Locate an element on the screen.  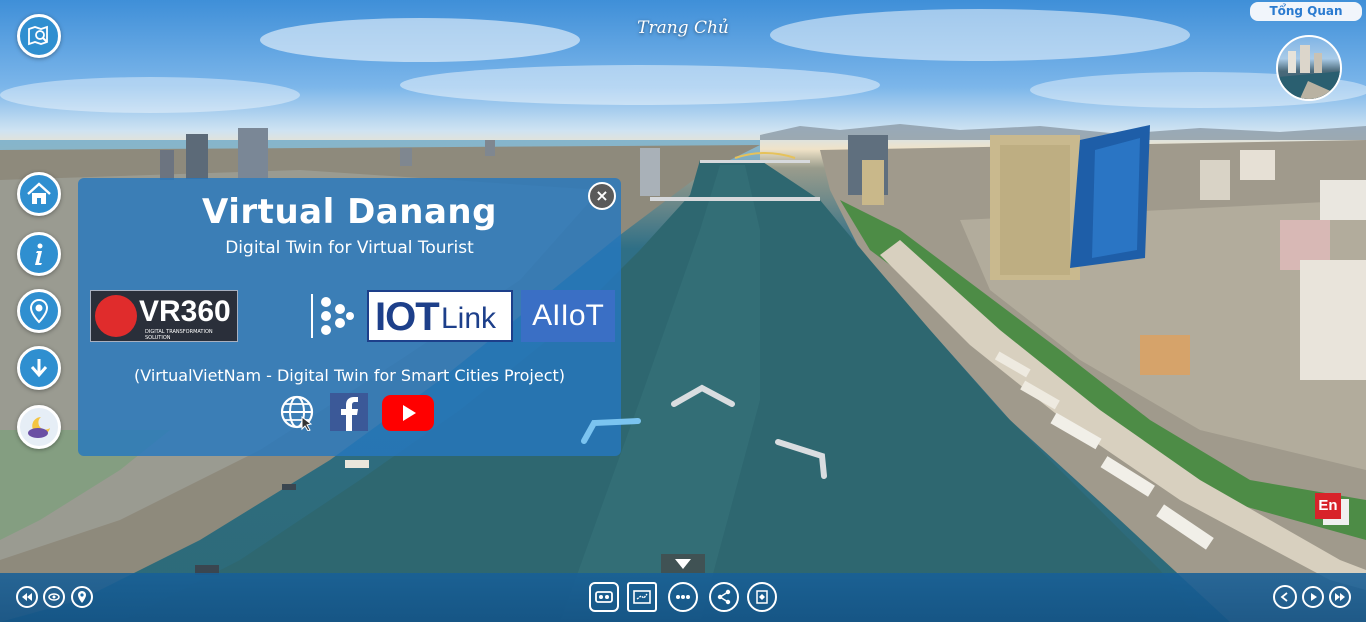
globe-icon is located at coordinates (297, 413).